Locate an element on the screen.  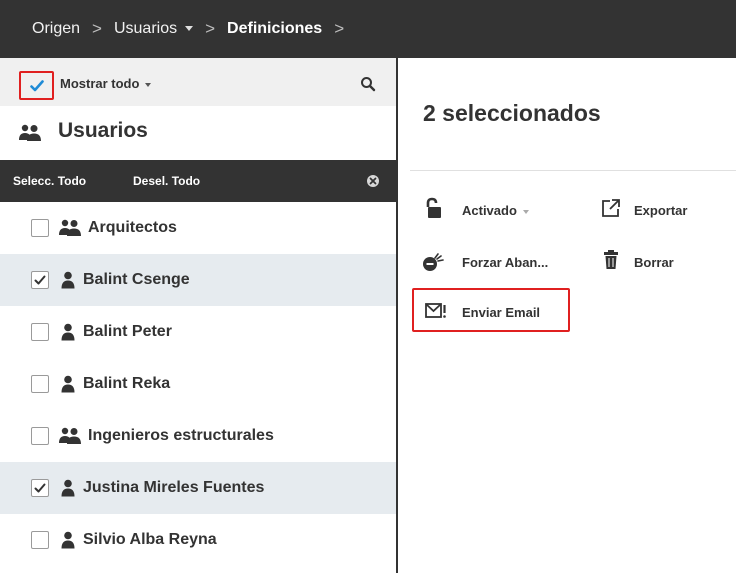
page-title: Usuarios is located at coordinates (103, 130).